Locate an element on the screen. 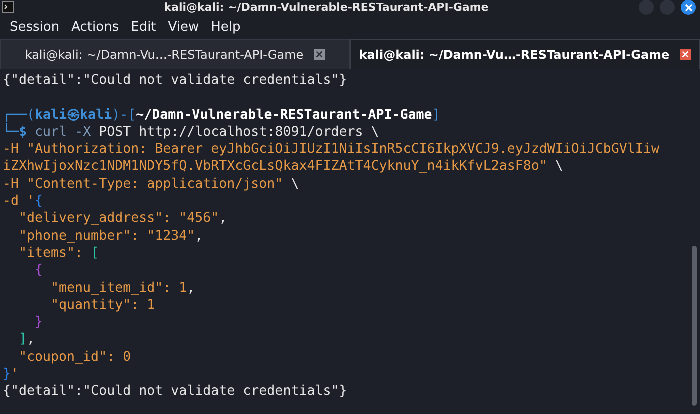 The image size is (700, 414). terminal-line: iZXhwIjoxNzc1NDM1NDY5fQ.VbRTXcGcLsQkax4FIZAtT4CyknuY_n4ikKfvL2asF8o" \ is located at coordinates (283, 166).